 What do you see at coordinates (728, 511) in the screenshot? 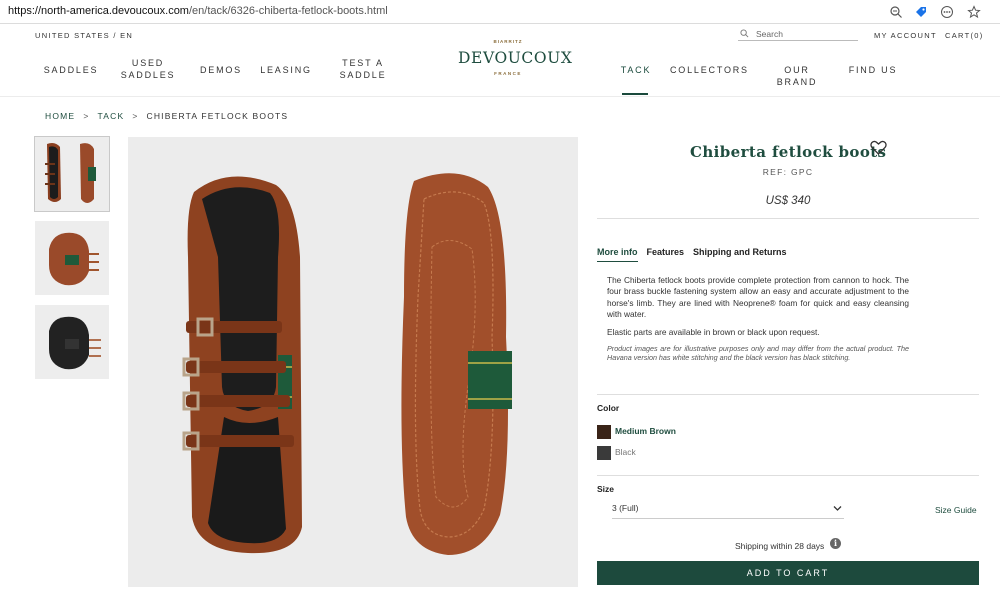
I see `size-select: 3 (Full)` at bounding box center [728, 511].